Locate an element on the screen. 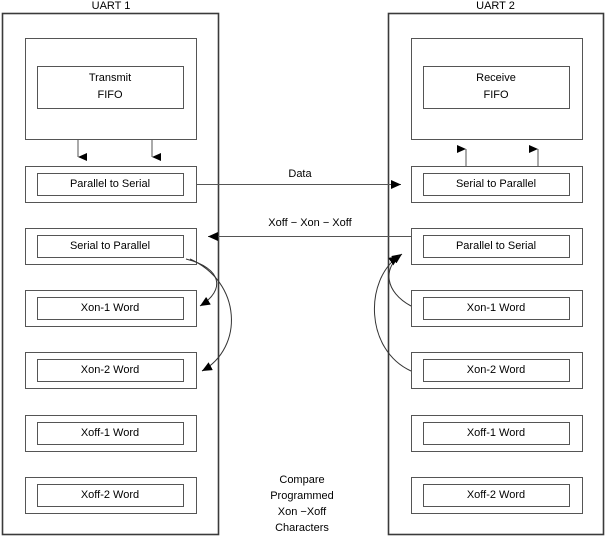 Image resolution: width=607 pixels, height=539 pixels. uart1-parallel-to-serial-label: Parallel to Serial is located at coordinates (110, 184).